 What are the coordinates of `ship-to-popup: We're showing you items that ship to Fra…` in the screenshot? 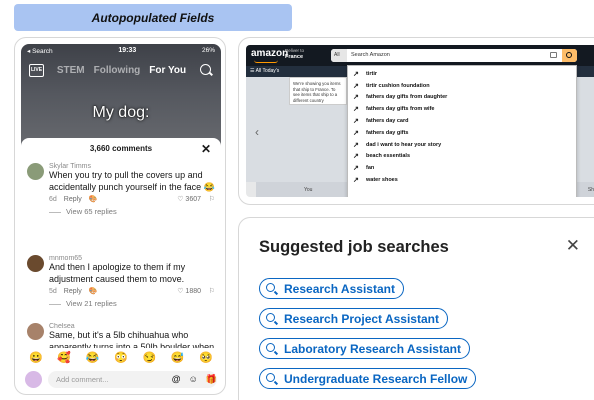 It's located at (318, 91).